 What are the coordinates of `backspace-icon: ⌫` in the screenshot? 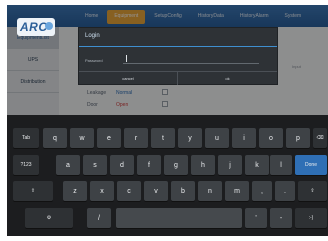 It's located at (320, 138).